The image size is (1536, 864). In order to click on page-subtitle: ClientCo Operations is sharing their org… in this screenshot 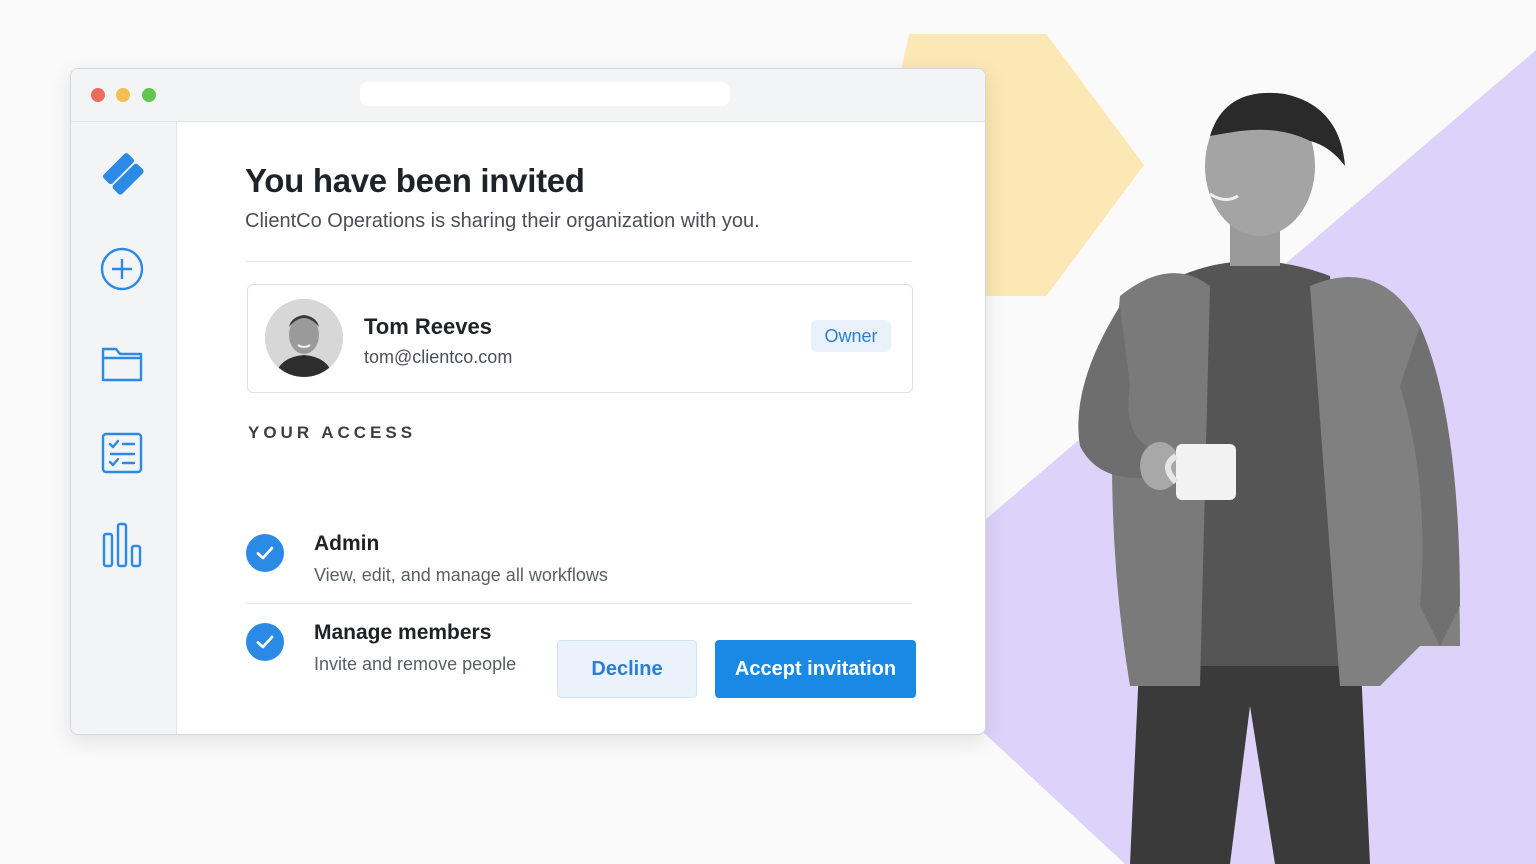, I will do `click(502, 221)`.